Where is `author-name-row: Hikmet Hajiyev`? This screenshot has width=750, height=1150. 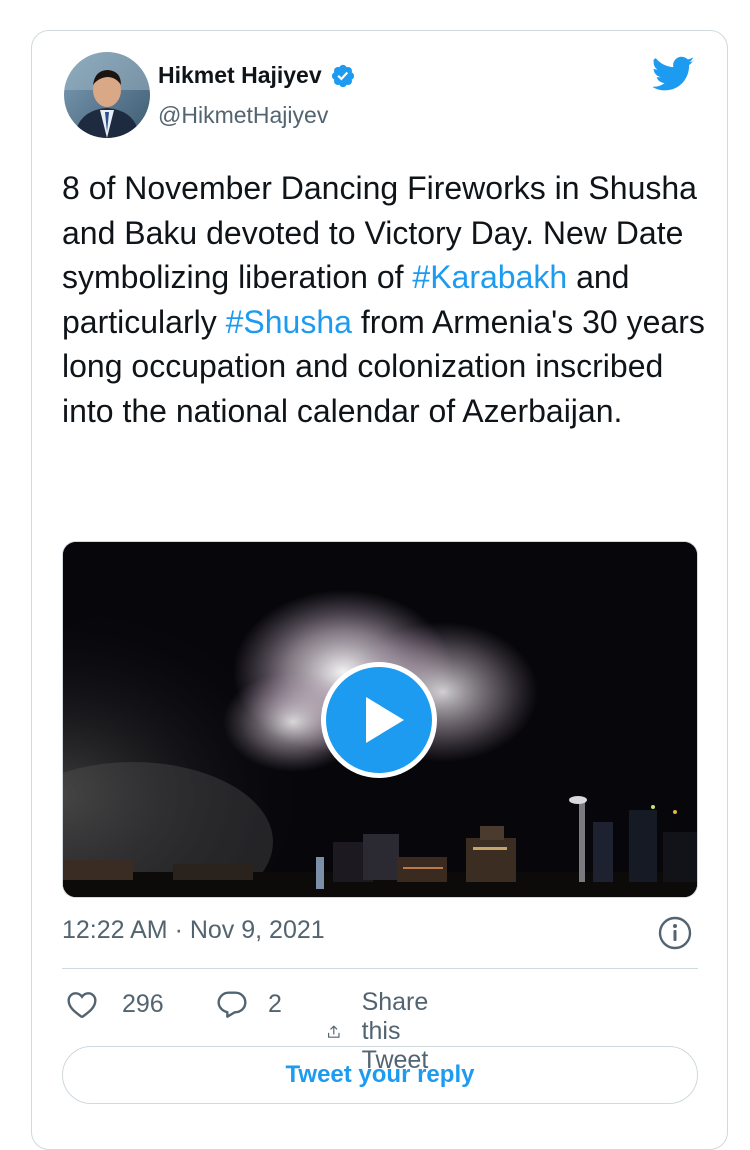 author-name-row: Hikmet Hajiyev is located at coordinates (257, 75).